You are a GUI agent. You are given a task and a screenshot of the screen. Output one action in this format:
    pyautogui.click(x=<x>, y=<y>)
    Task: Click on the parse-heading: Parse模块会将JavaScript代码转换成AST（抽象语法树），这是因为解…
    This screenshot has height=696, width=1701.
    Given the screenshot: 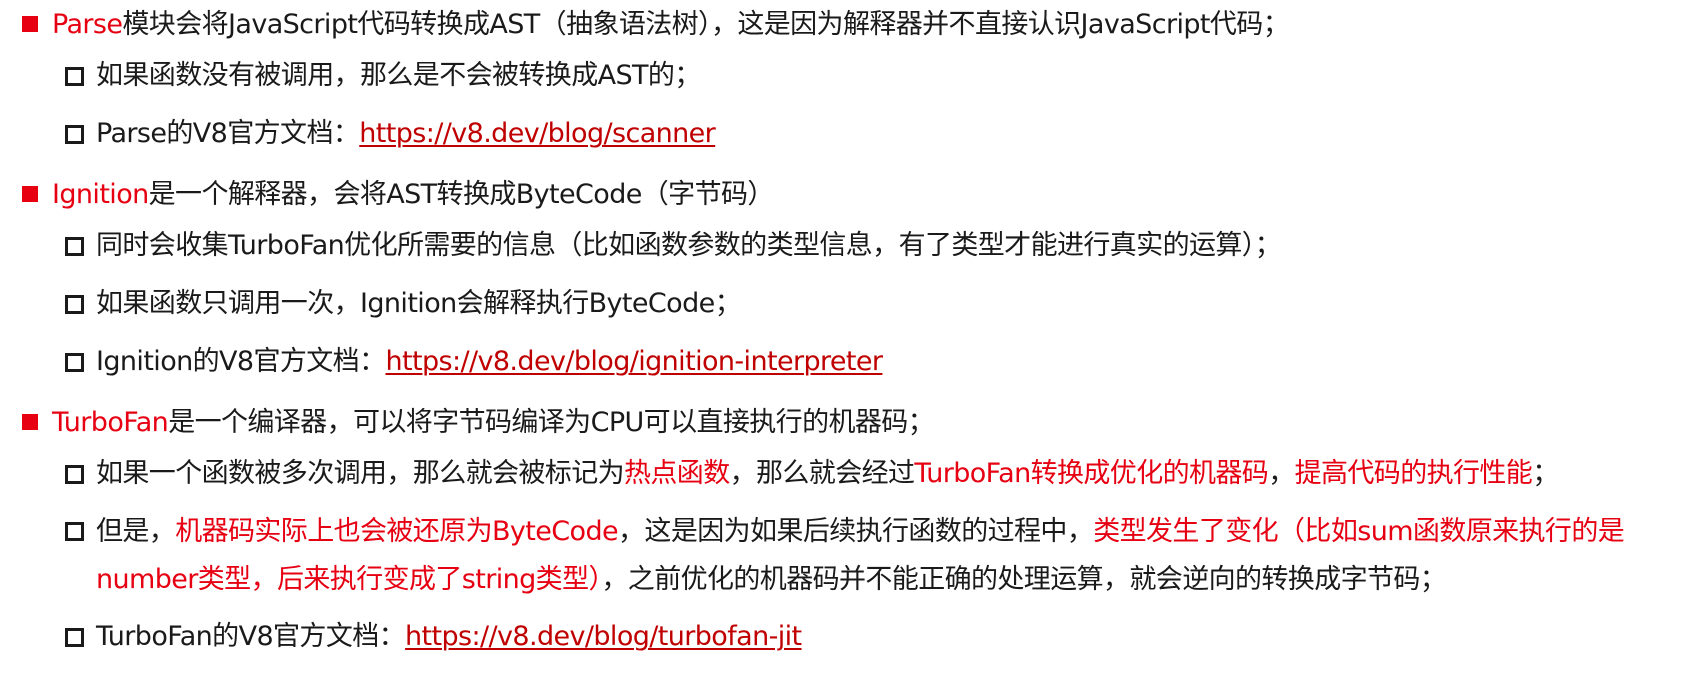 What is the action you would take?
    pyautogui.click(x=850, y=28)
    